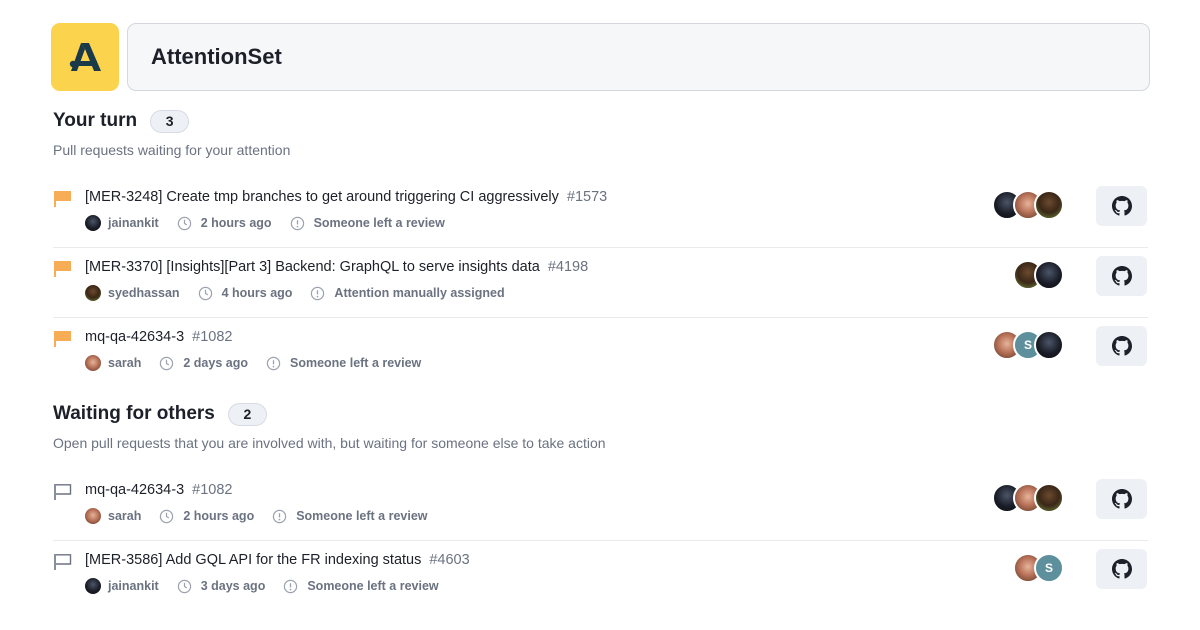  I want to click on section-title: Waiting for others, so click(134, 413).